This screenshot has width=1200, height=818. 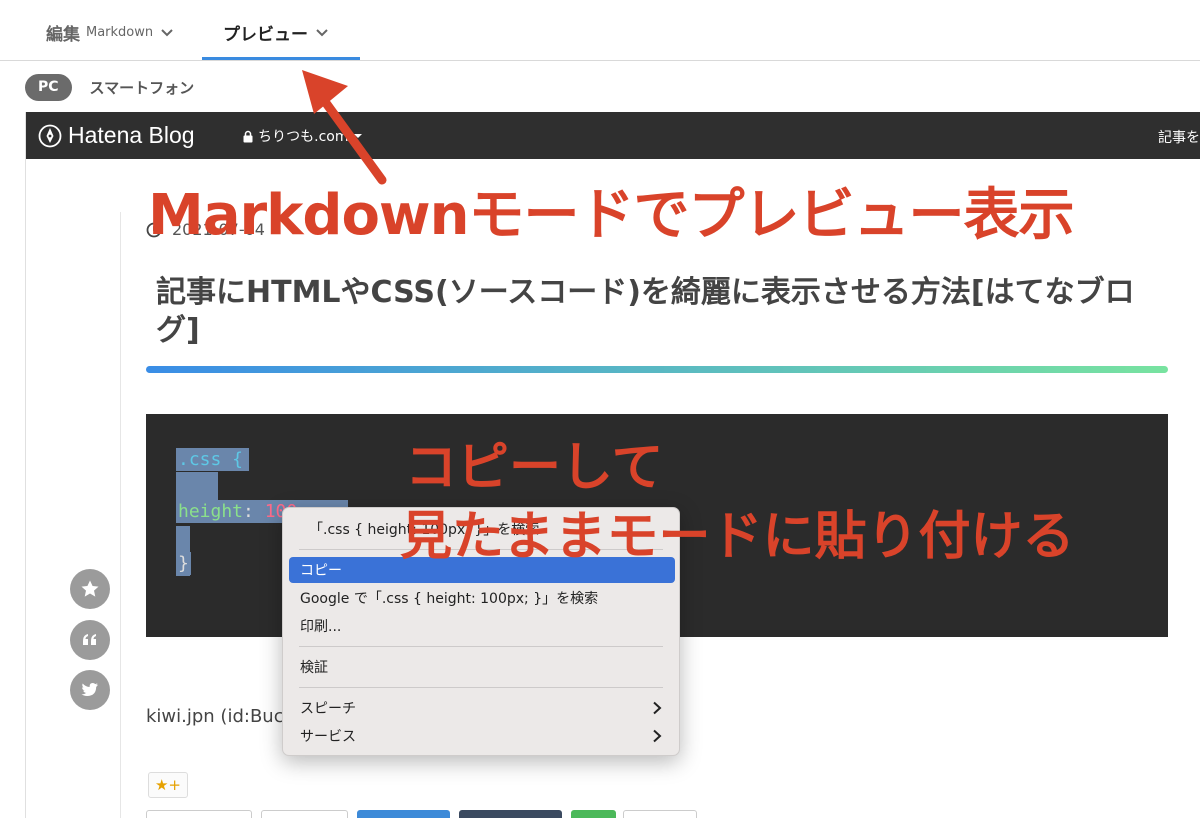 What do you see at coordinates (120, 32) in the screenshot?
I see `tab-edit-sublabel: Markdown` at bounding box center [120, 32].